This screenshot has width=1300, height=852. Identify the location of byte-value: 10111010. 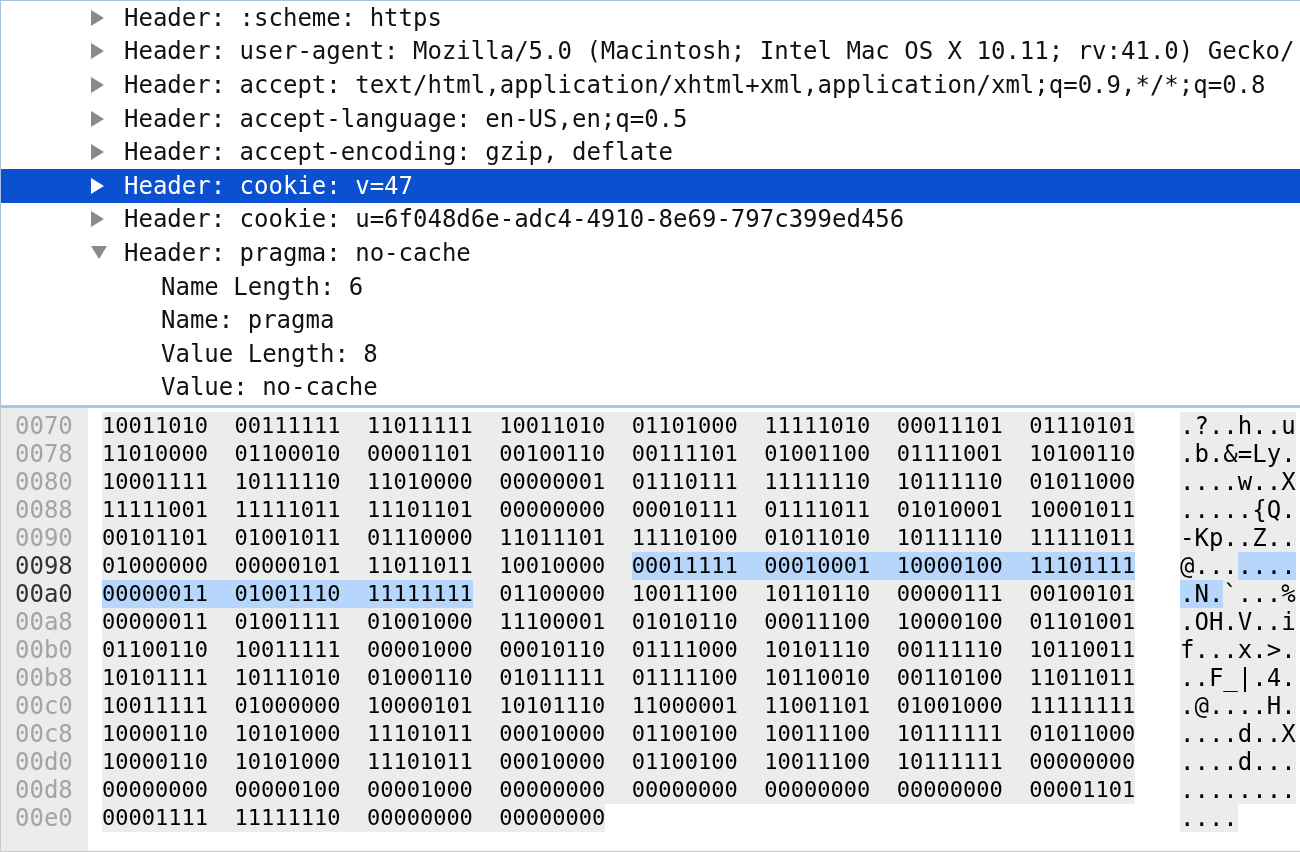
(287, 678).